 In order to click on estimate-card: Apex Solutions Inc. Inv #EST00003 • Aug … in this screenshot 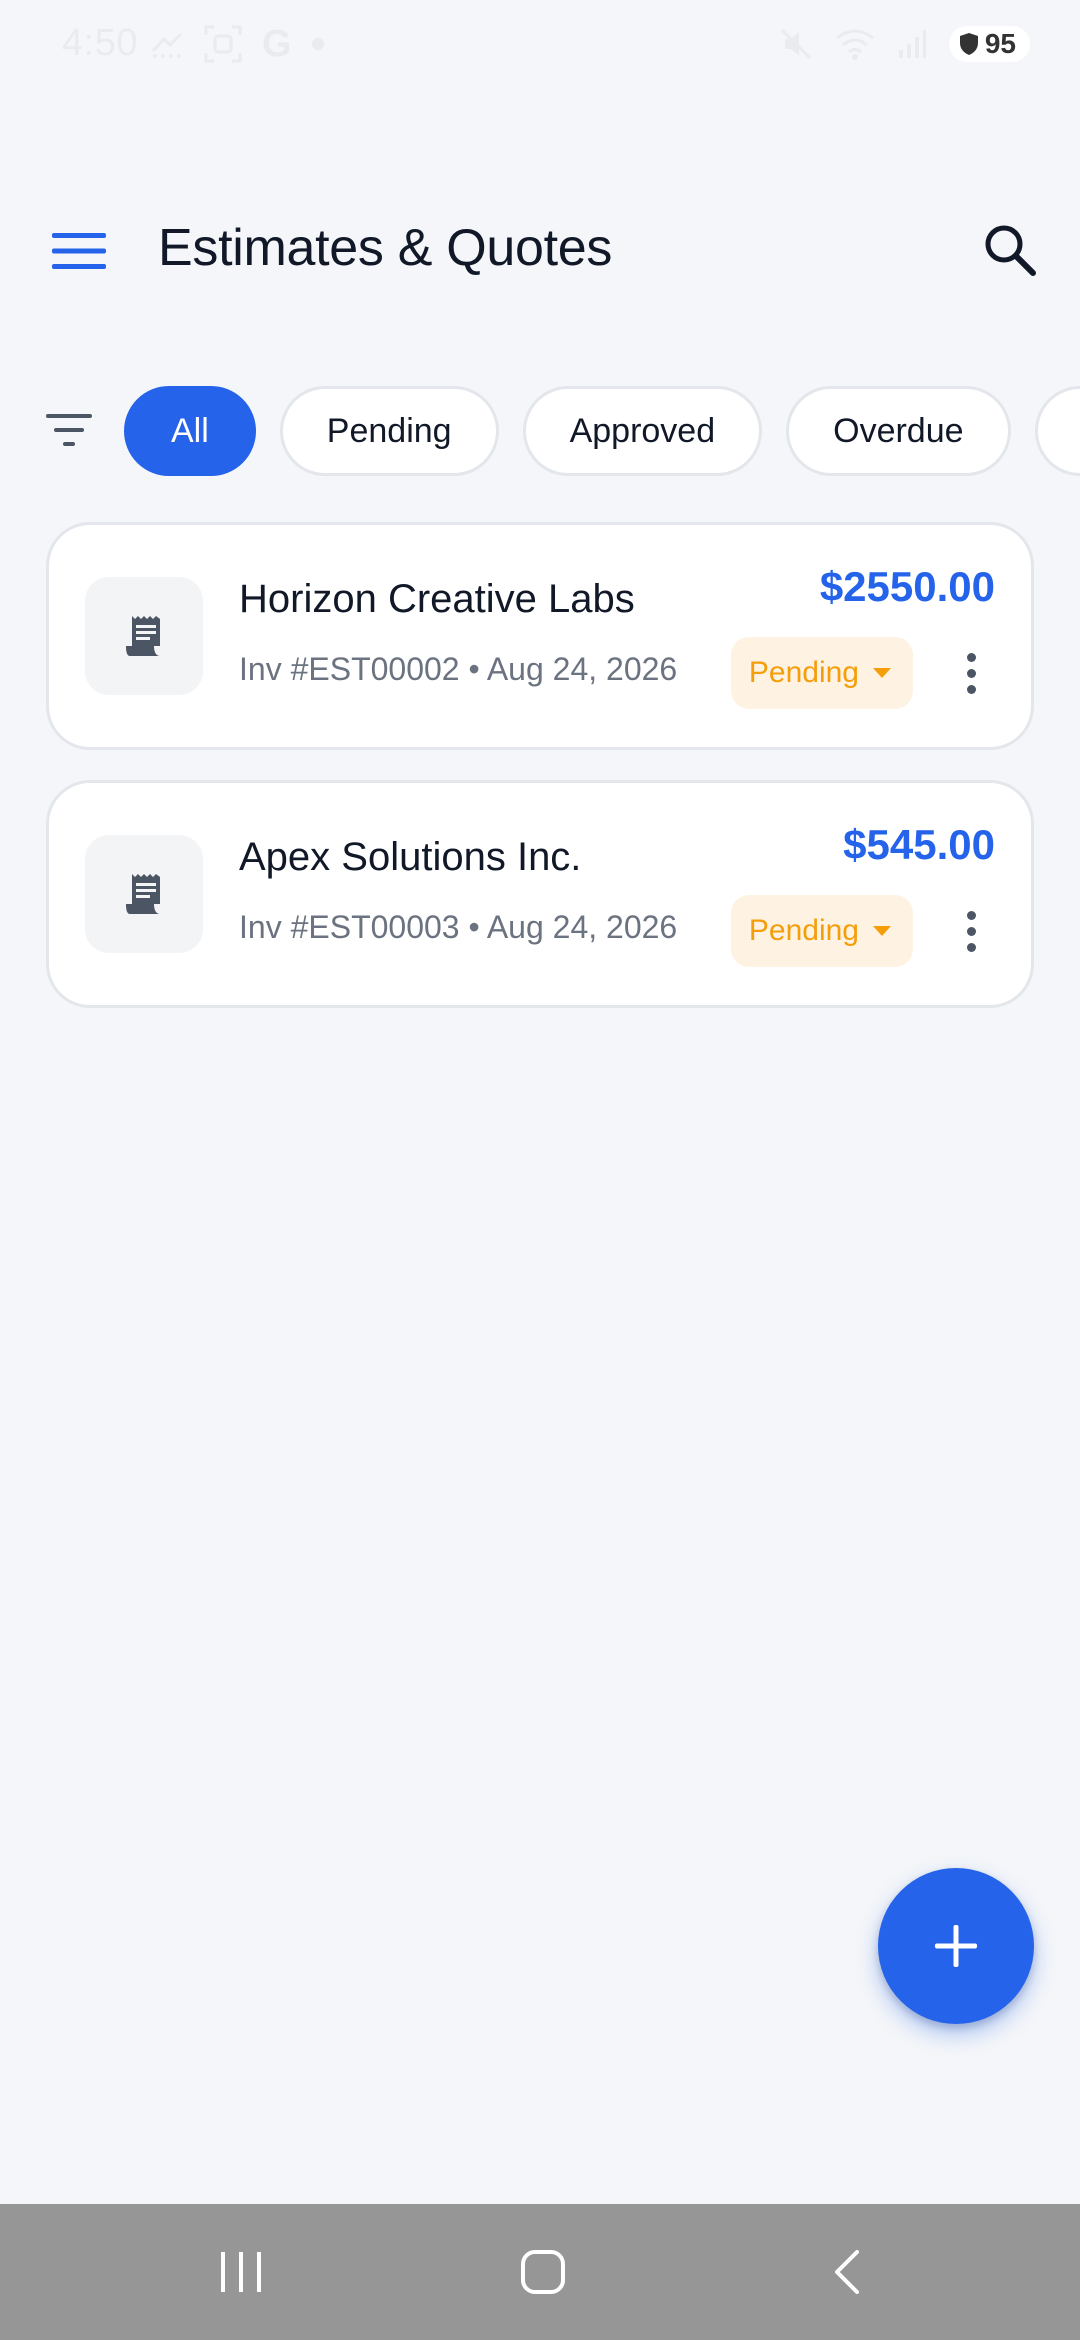, I will do `click(540, 894)`.